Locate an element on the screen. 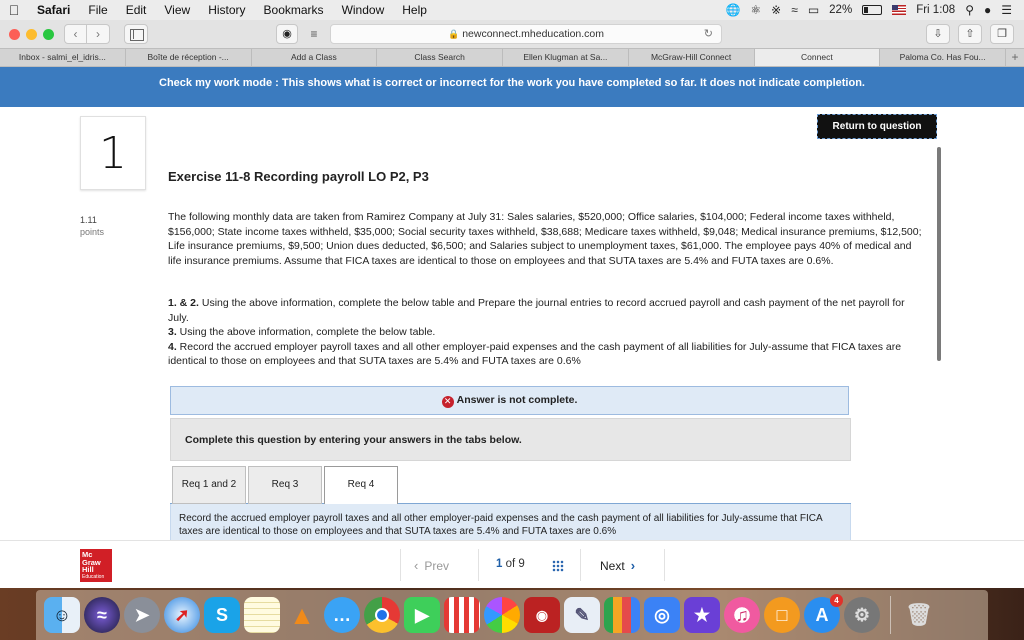 This screenshot has height=640, width=1024. tab-req-3: Req 3 is located at coordinates (285, 485).